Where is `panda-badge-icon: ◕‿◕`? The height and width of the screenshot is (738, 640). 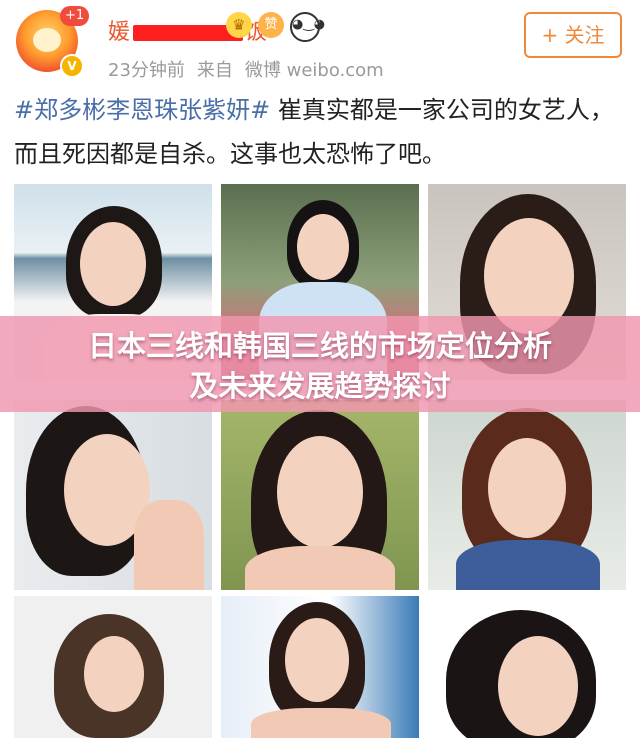 panda-badge-icon: ◕‿◕ is located at coordinates (307, 27).